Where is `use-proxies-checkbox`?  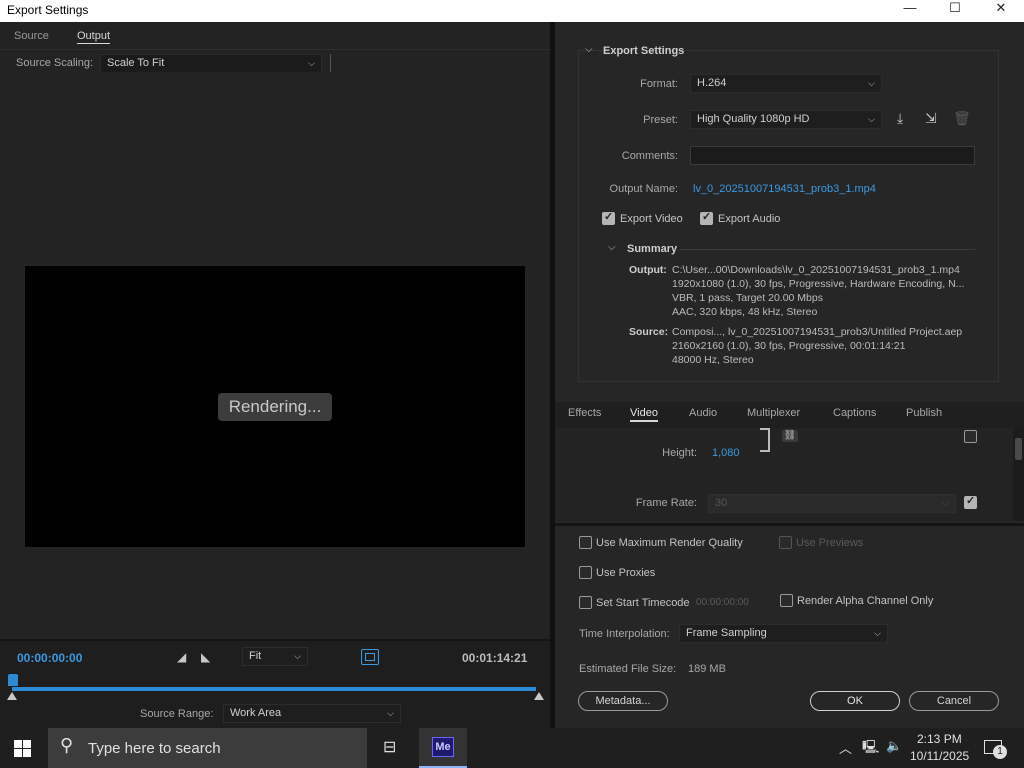
use-proxies-checkbox is located at coordinates (585, 572).